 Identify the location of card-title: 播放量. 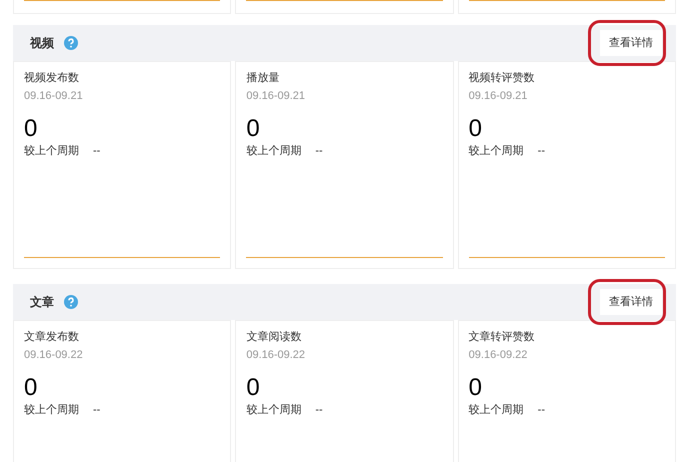
(263, 78).